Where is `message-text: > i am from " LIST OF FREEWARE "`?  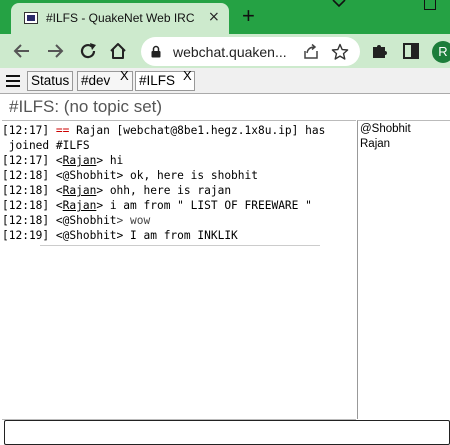 message-text: > i am from " LIST OF FREEWARE " is located at coordinates (204, 205).